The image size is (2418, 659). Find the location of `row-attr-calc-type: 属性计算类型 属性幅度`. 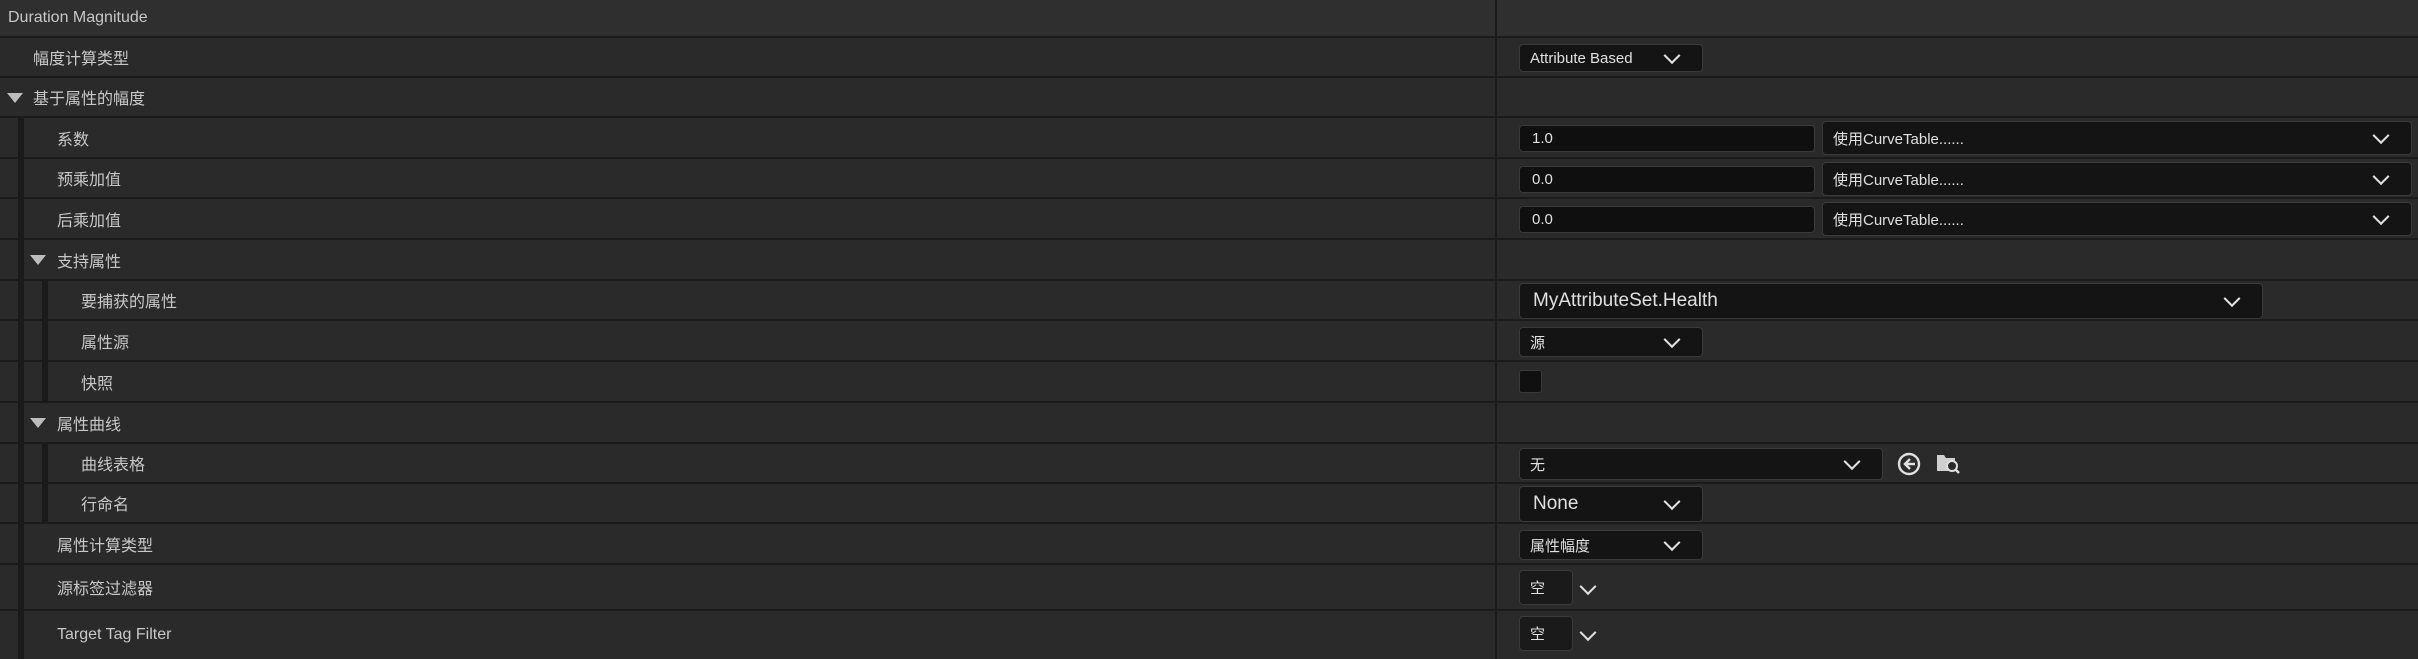

row-attr-calc-type: 属性计算类型 属性幅度 is located at coordinates (1209, 544).